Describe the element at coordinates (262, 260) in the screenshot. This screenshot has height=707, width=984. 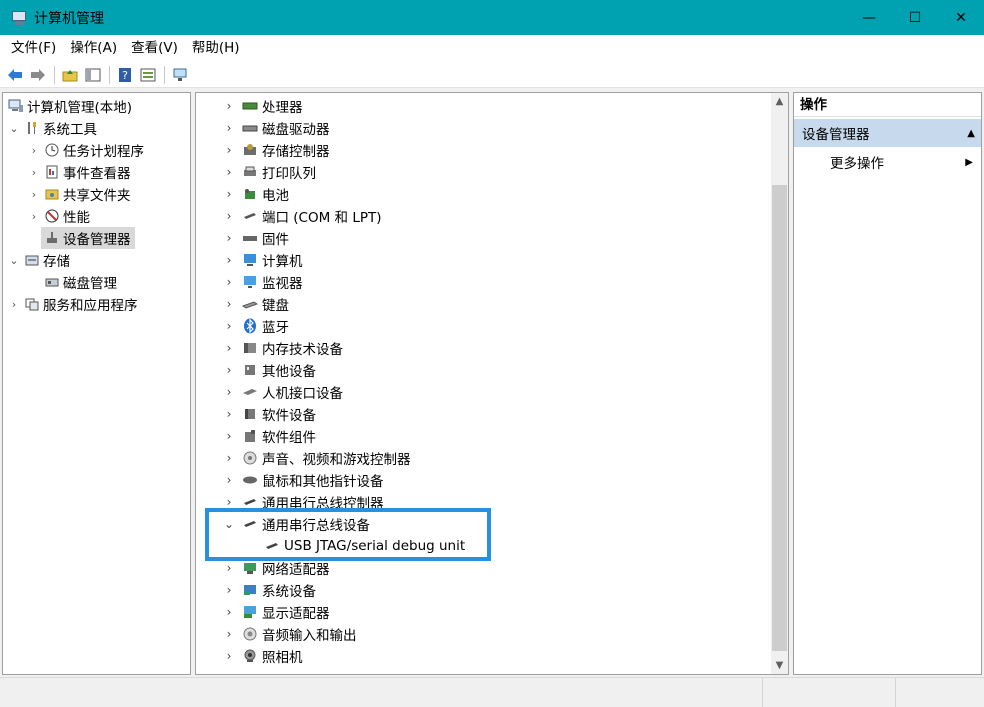
I see `device-row-computer: › 计算机` at that location.